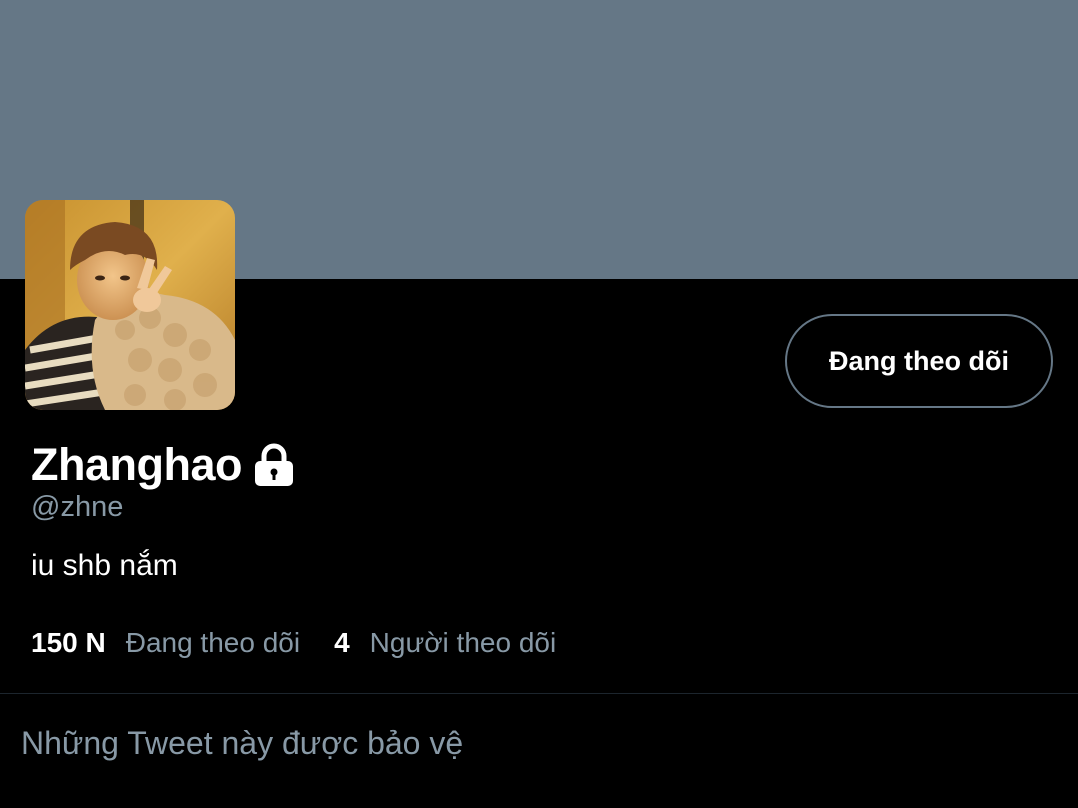 The image size is (1078, 808). Describe the element at coordinates (136, 464) in the screenshot. I see `display-name: Zhanghao` at that location.